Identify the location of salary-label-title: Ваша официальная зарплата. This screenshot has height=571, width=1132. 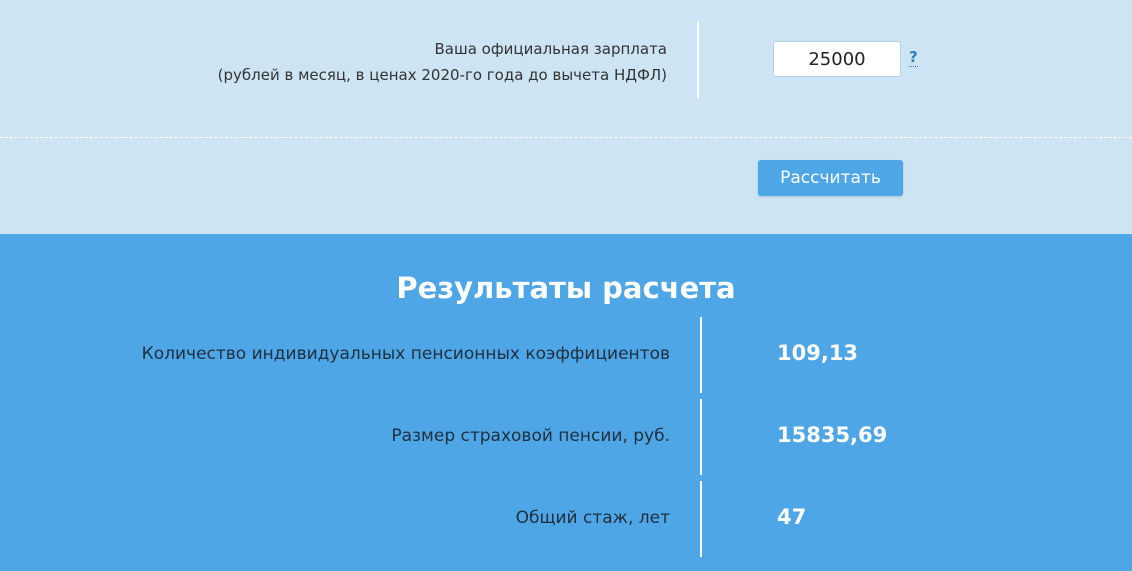
(551, 49).